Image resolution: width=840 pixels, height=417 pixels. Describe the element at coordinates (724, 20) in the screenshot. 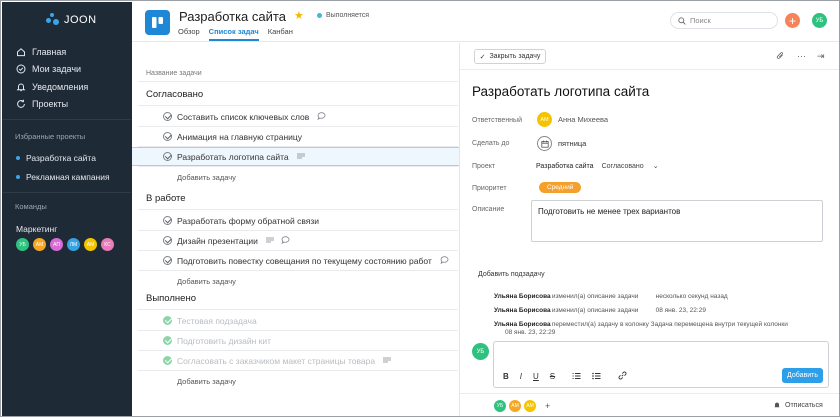

I see `search-input: Поиск` at that location.